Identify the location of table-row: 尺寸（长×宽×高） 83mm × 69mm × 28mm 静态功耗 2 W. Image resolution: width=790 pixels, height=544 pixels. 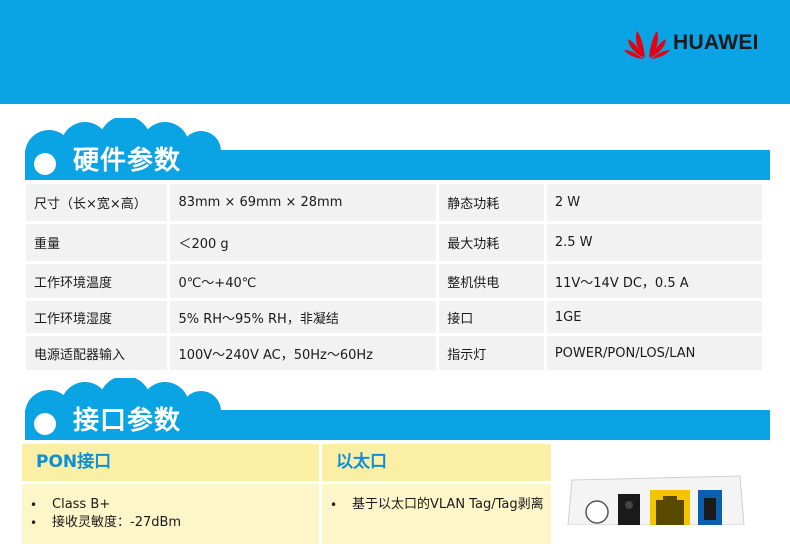
(394, 202).